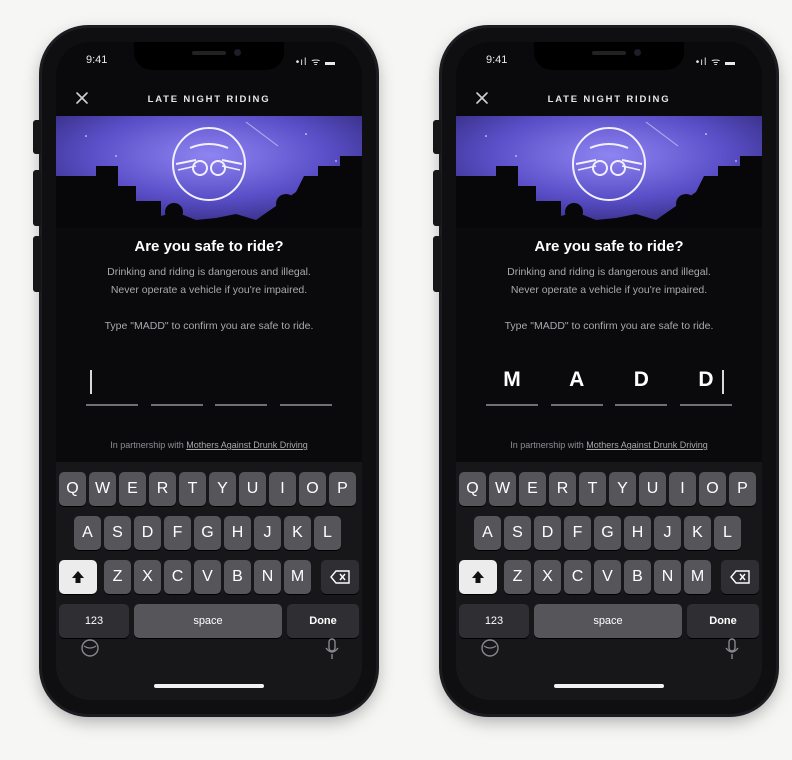 The height and width of the screenshot is (760, 792). What do you see at coordinates (576, 383) in the screenshot?
I see `code-slot-2: A` at bounding box center [576, 383].